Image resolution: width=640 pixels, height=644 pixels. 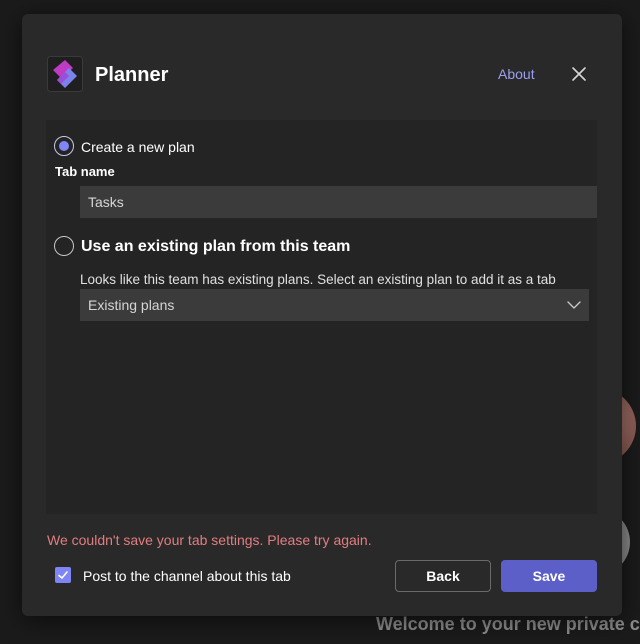 I want to click on post-to-channel-checkbox, so click(x=63, y=575).